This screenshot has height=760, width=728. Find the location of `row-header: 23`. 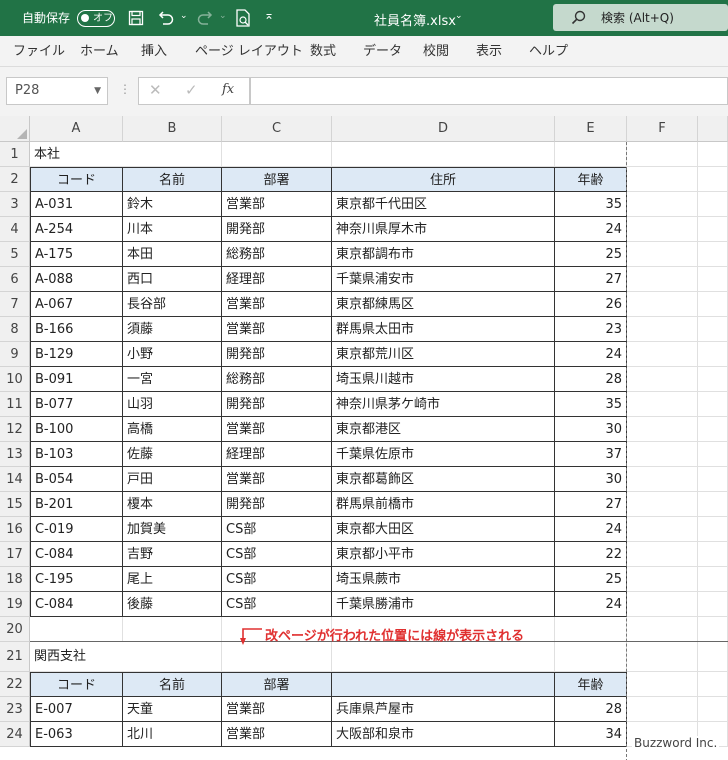

row-header: 23 is located at coordinates (15, 709).